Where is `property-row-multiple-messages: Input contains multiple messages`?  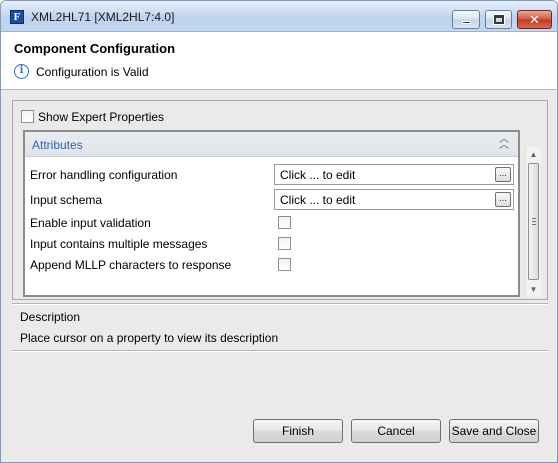 property-row-multiple-messages: Input contains multiple messages is located at coordinates (272, 243).